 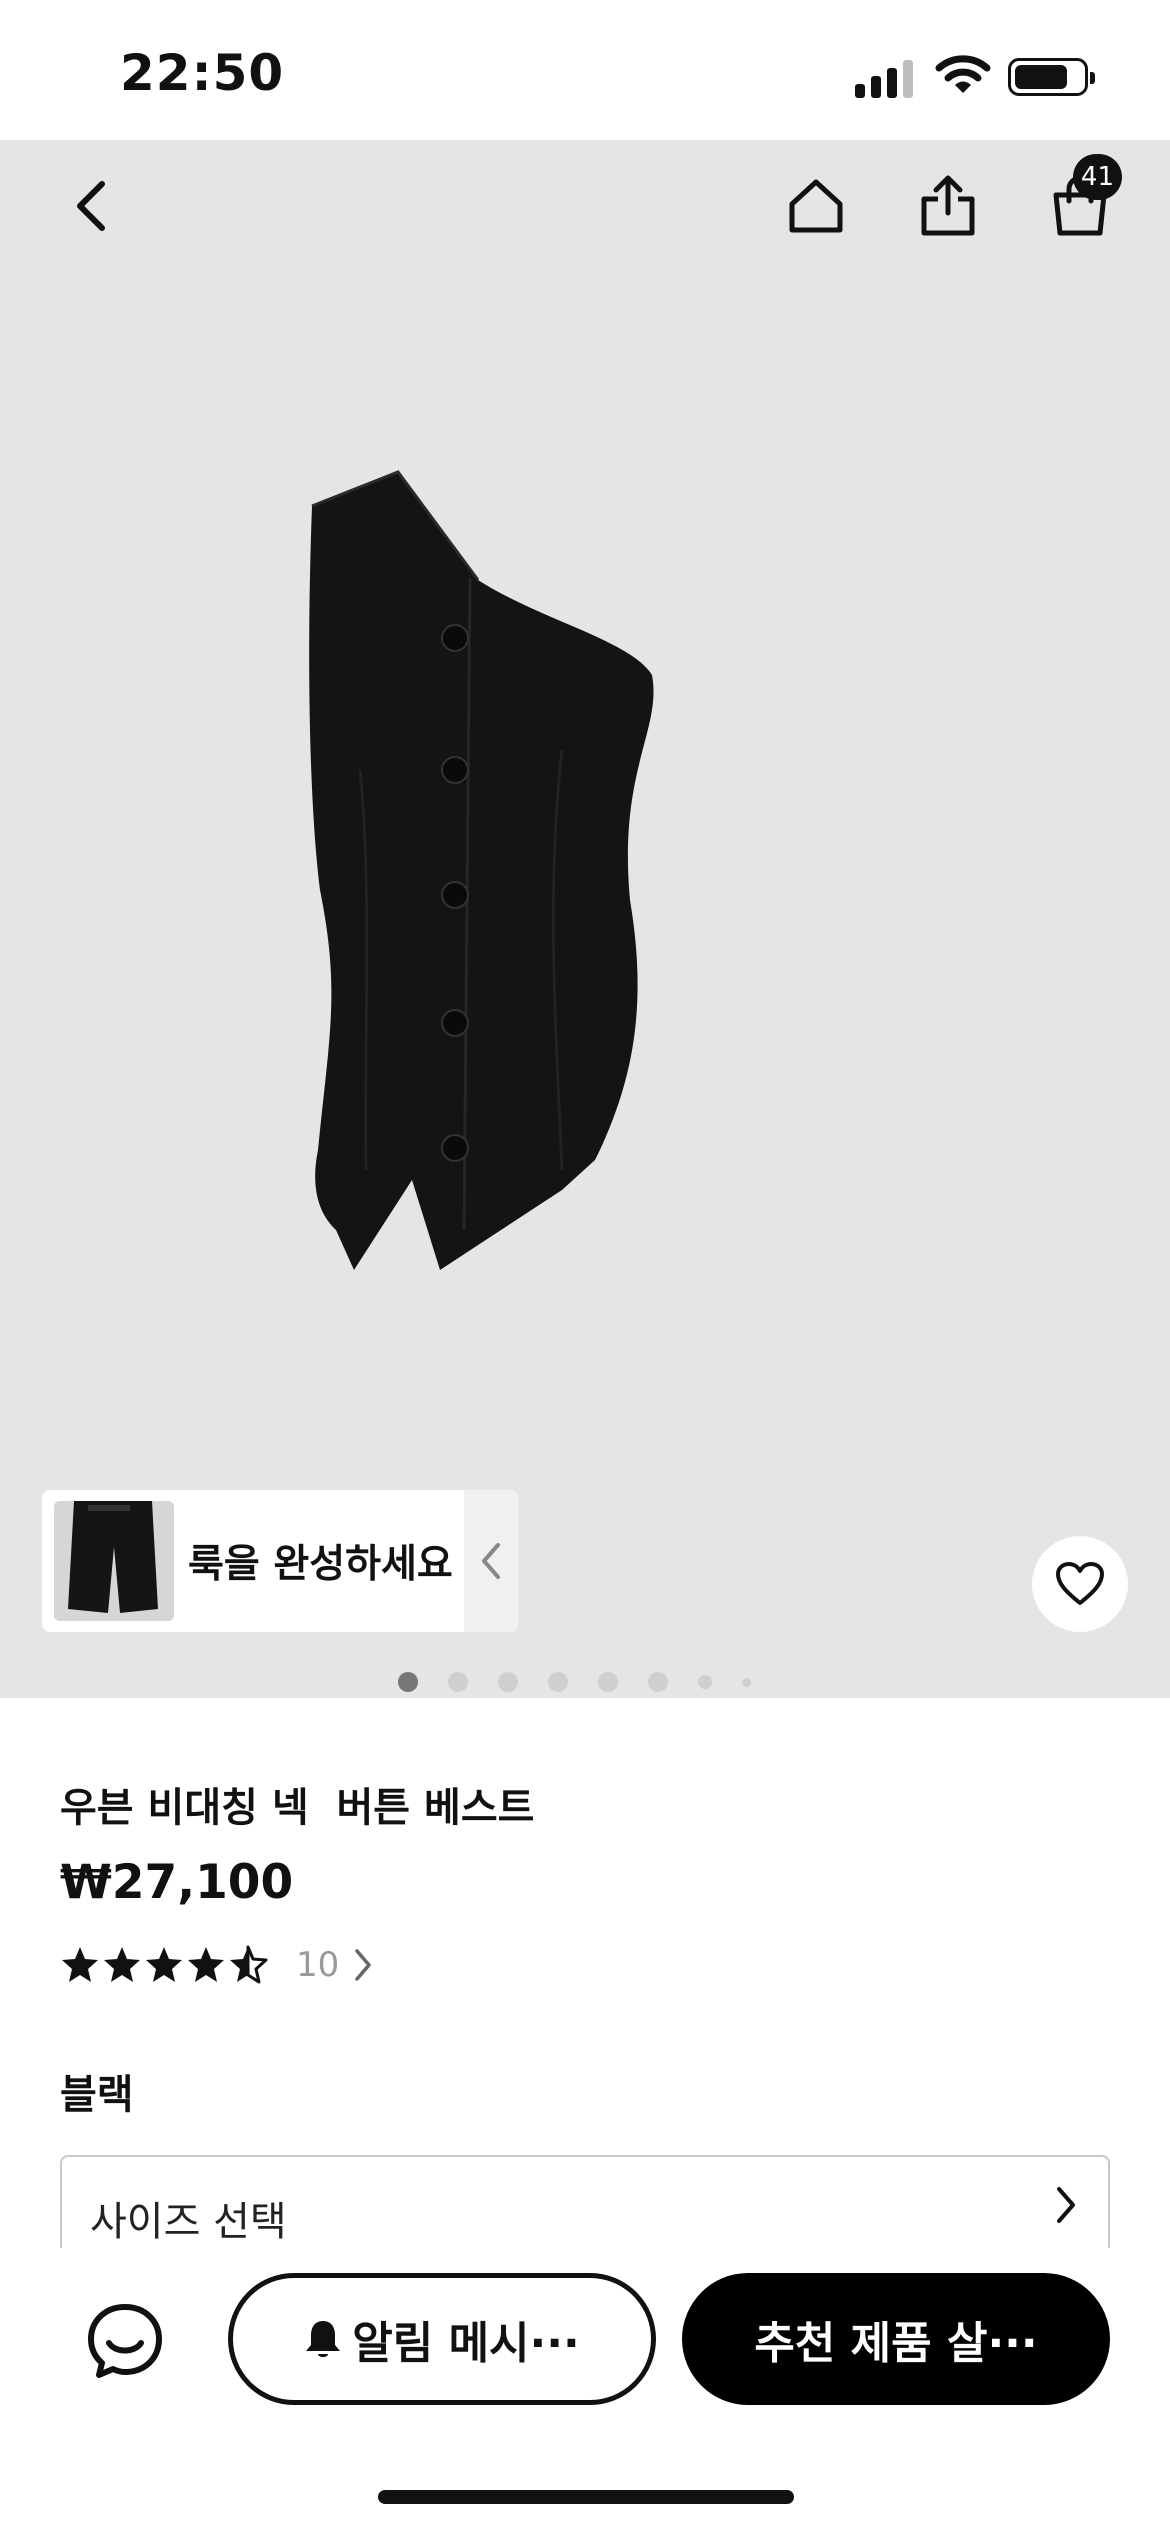 I want to click on status-bar: 22:50, so click(x=585, y=70).